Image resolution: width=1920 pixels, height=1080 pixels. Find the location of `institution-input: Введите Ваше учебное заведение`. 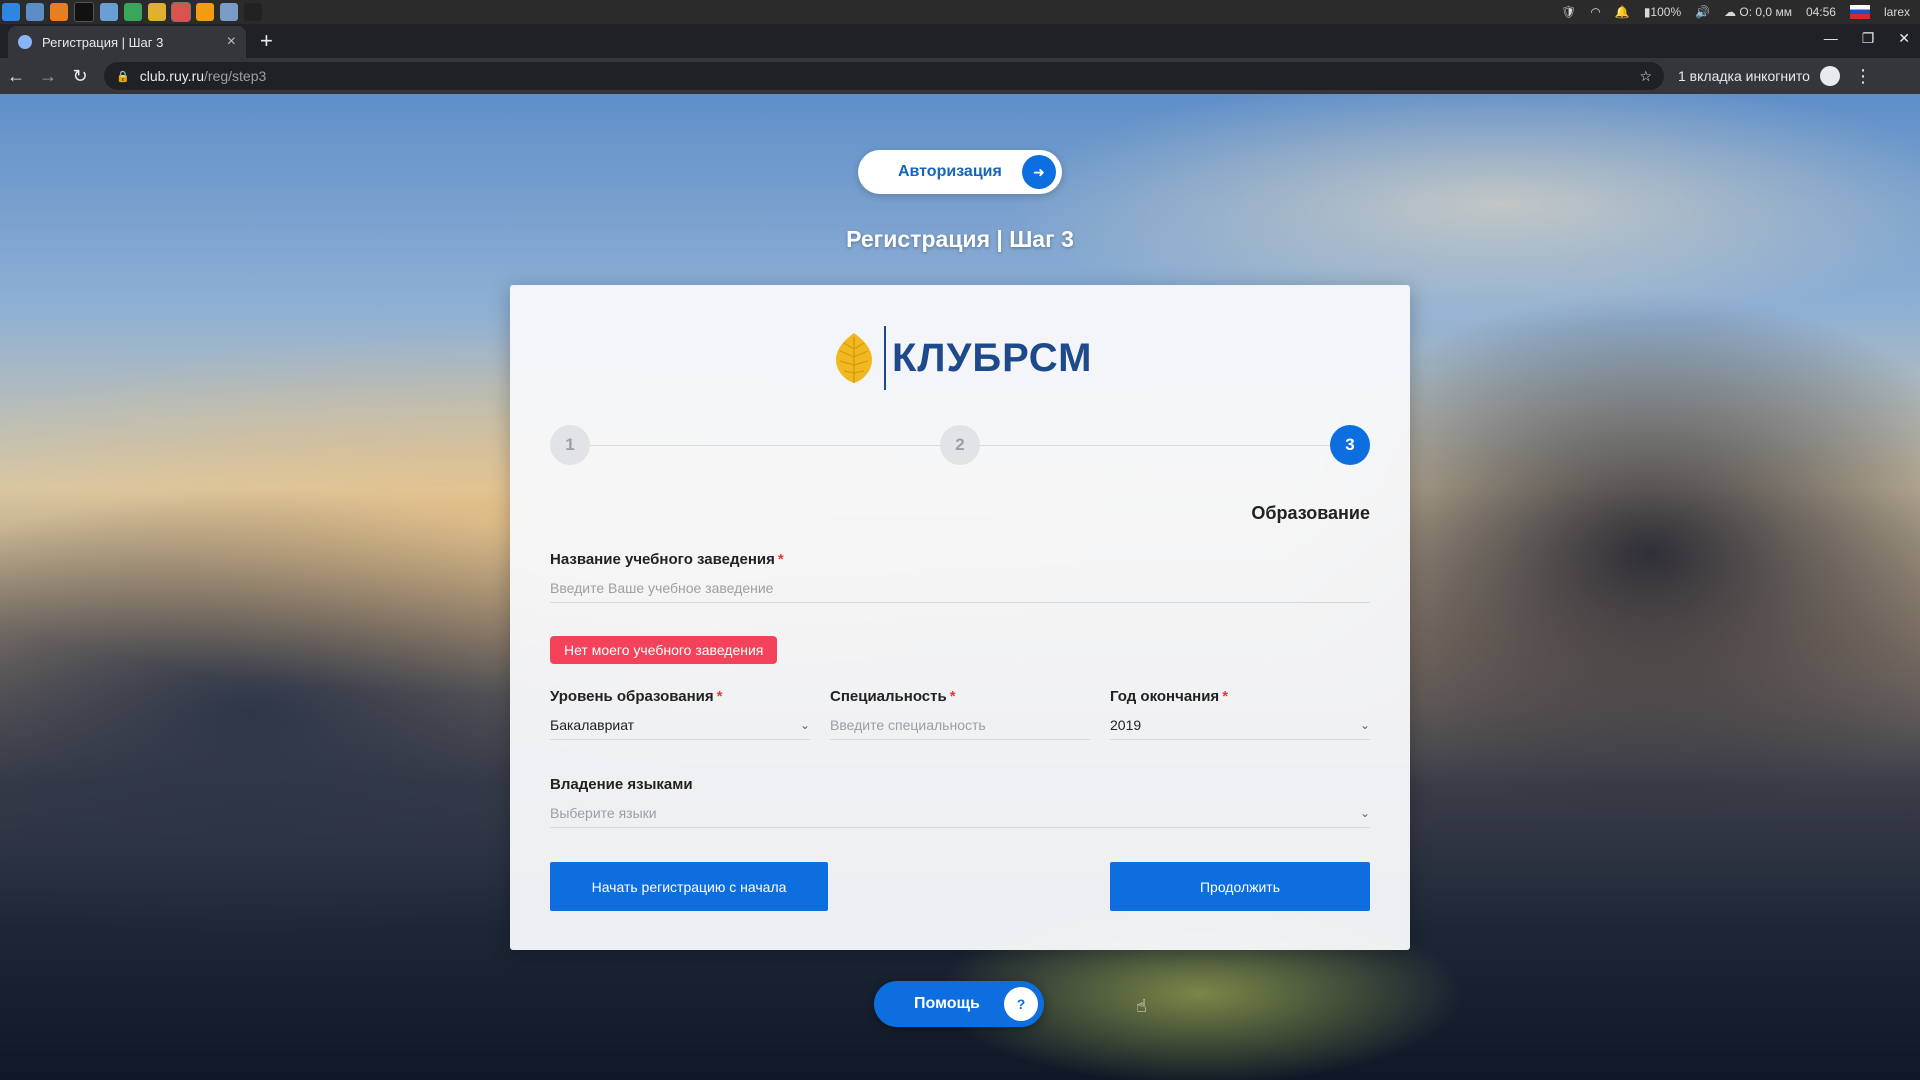

institution-input: Введите Ваше учебное заведение is located at coordinates (960, 588).